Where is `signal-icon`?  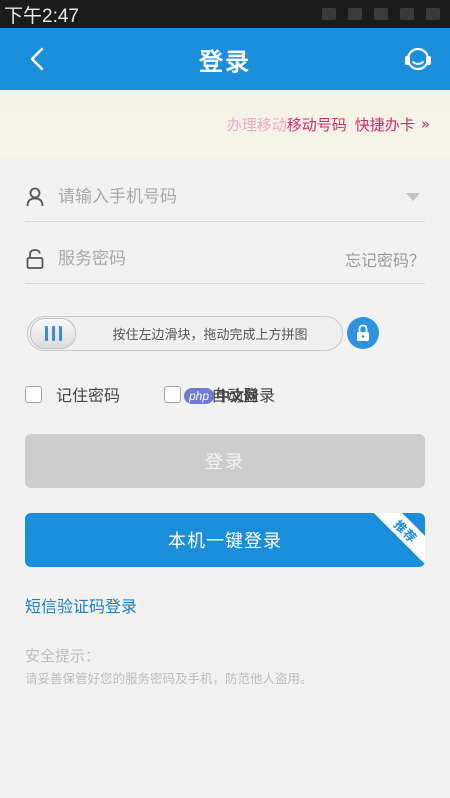
signal-icon is located at coordinates (407, 14).